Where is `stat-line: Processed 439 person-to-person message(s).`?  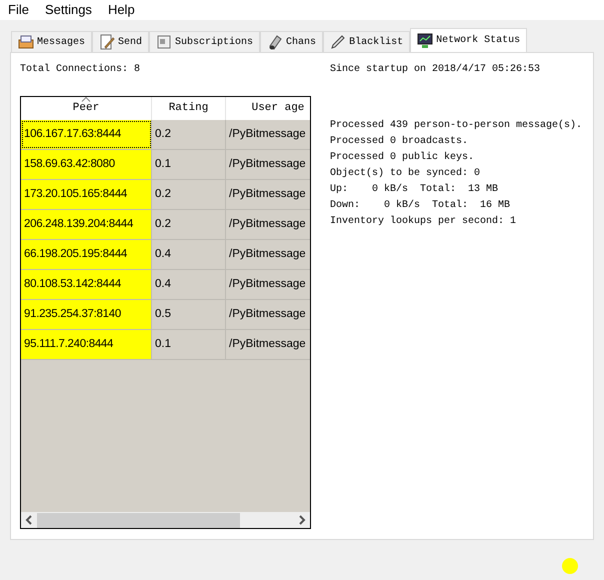
stat-line: Processed 439 person-to-person message(s). is located at coordinates (456, 125).